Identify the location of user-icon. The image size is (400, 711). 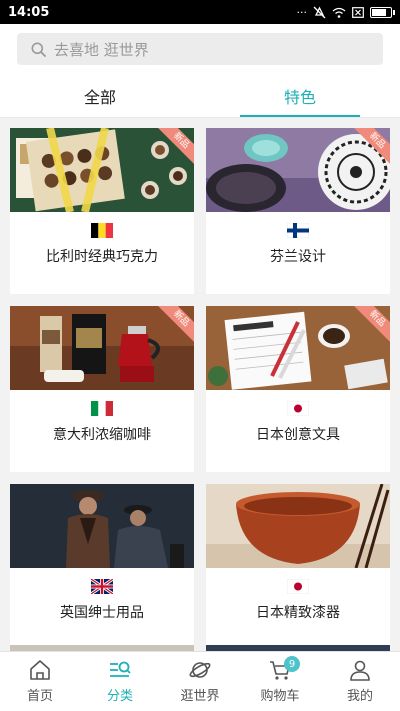
(360, 670).